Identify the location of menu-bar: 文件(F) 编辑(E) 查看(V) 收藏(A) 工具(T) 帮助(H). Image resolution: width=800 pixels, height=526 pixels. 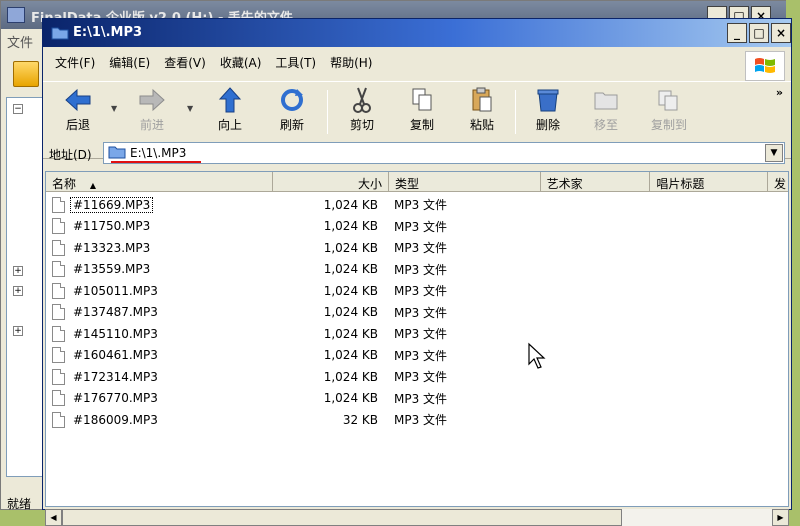
(417, 61).